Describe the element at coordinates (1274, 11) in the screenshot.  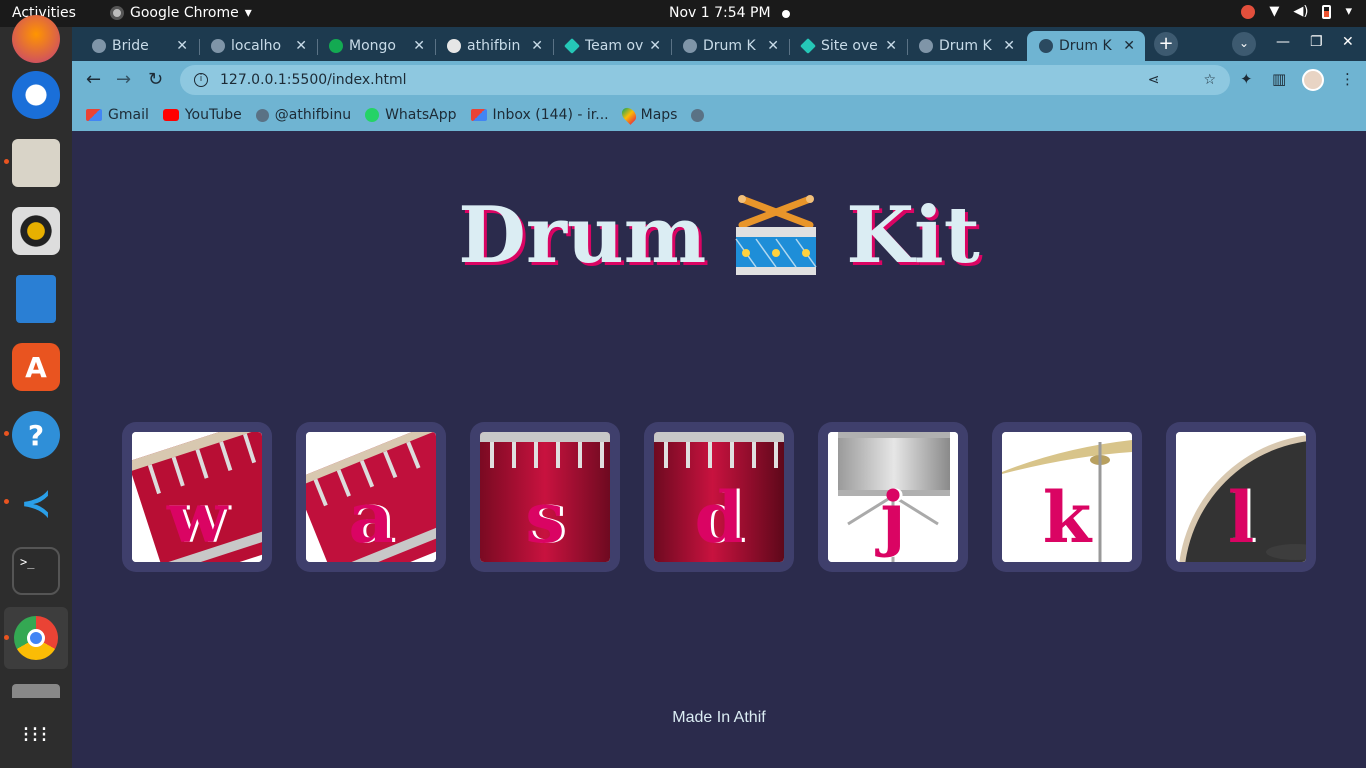
I see `wifi-icon: ▼` at that location.